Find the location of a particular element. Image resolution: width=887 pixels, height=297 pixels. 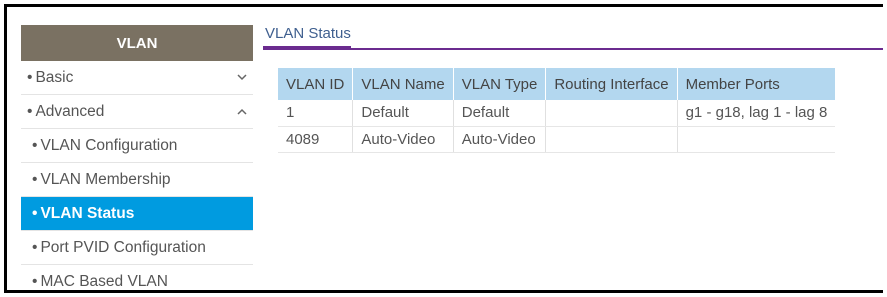

sidebar-item-port-pvid-configuration: • Port PVID Configuration is located at coordinates (137, 248).